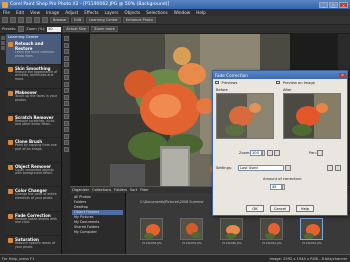  What do you see at coordinates (287, 90) in the screenshot?
I see `after-label: After` at bounding box center [287, 90].